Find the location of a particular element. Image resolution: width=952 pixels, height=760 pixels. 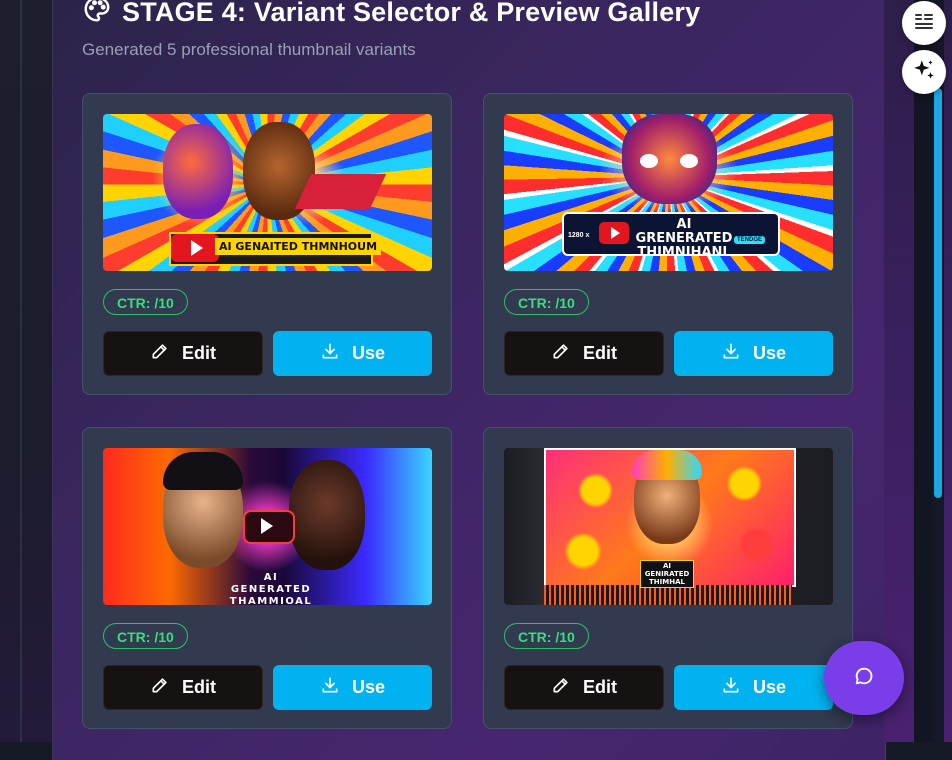

quote-list-icon is located at coordinates (924, 23).